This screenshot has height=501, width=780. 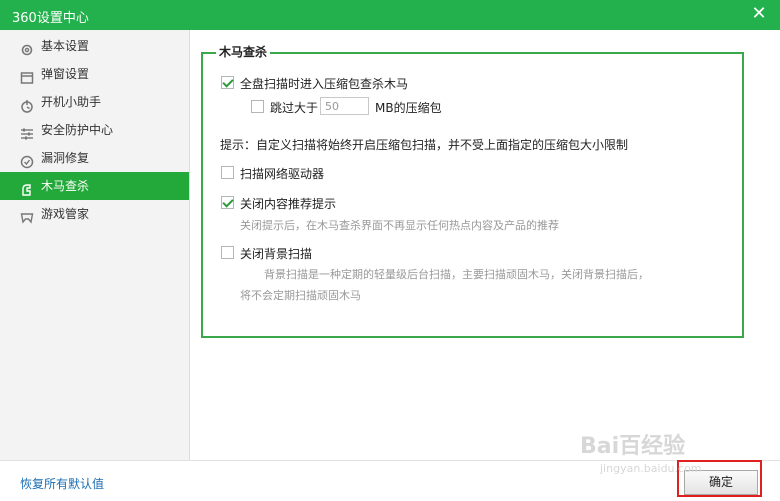 I want to click on sidebar-item-label: 木马查杀, so click(x=65, y=186).